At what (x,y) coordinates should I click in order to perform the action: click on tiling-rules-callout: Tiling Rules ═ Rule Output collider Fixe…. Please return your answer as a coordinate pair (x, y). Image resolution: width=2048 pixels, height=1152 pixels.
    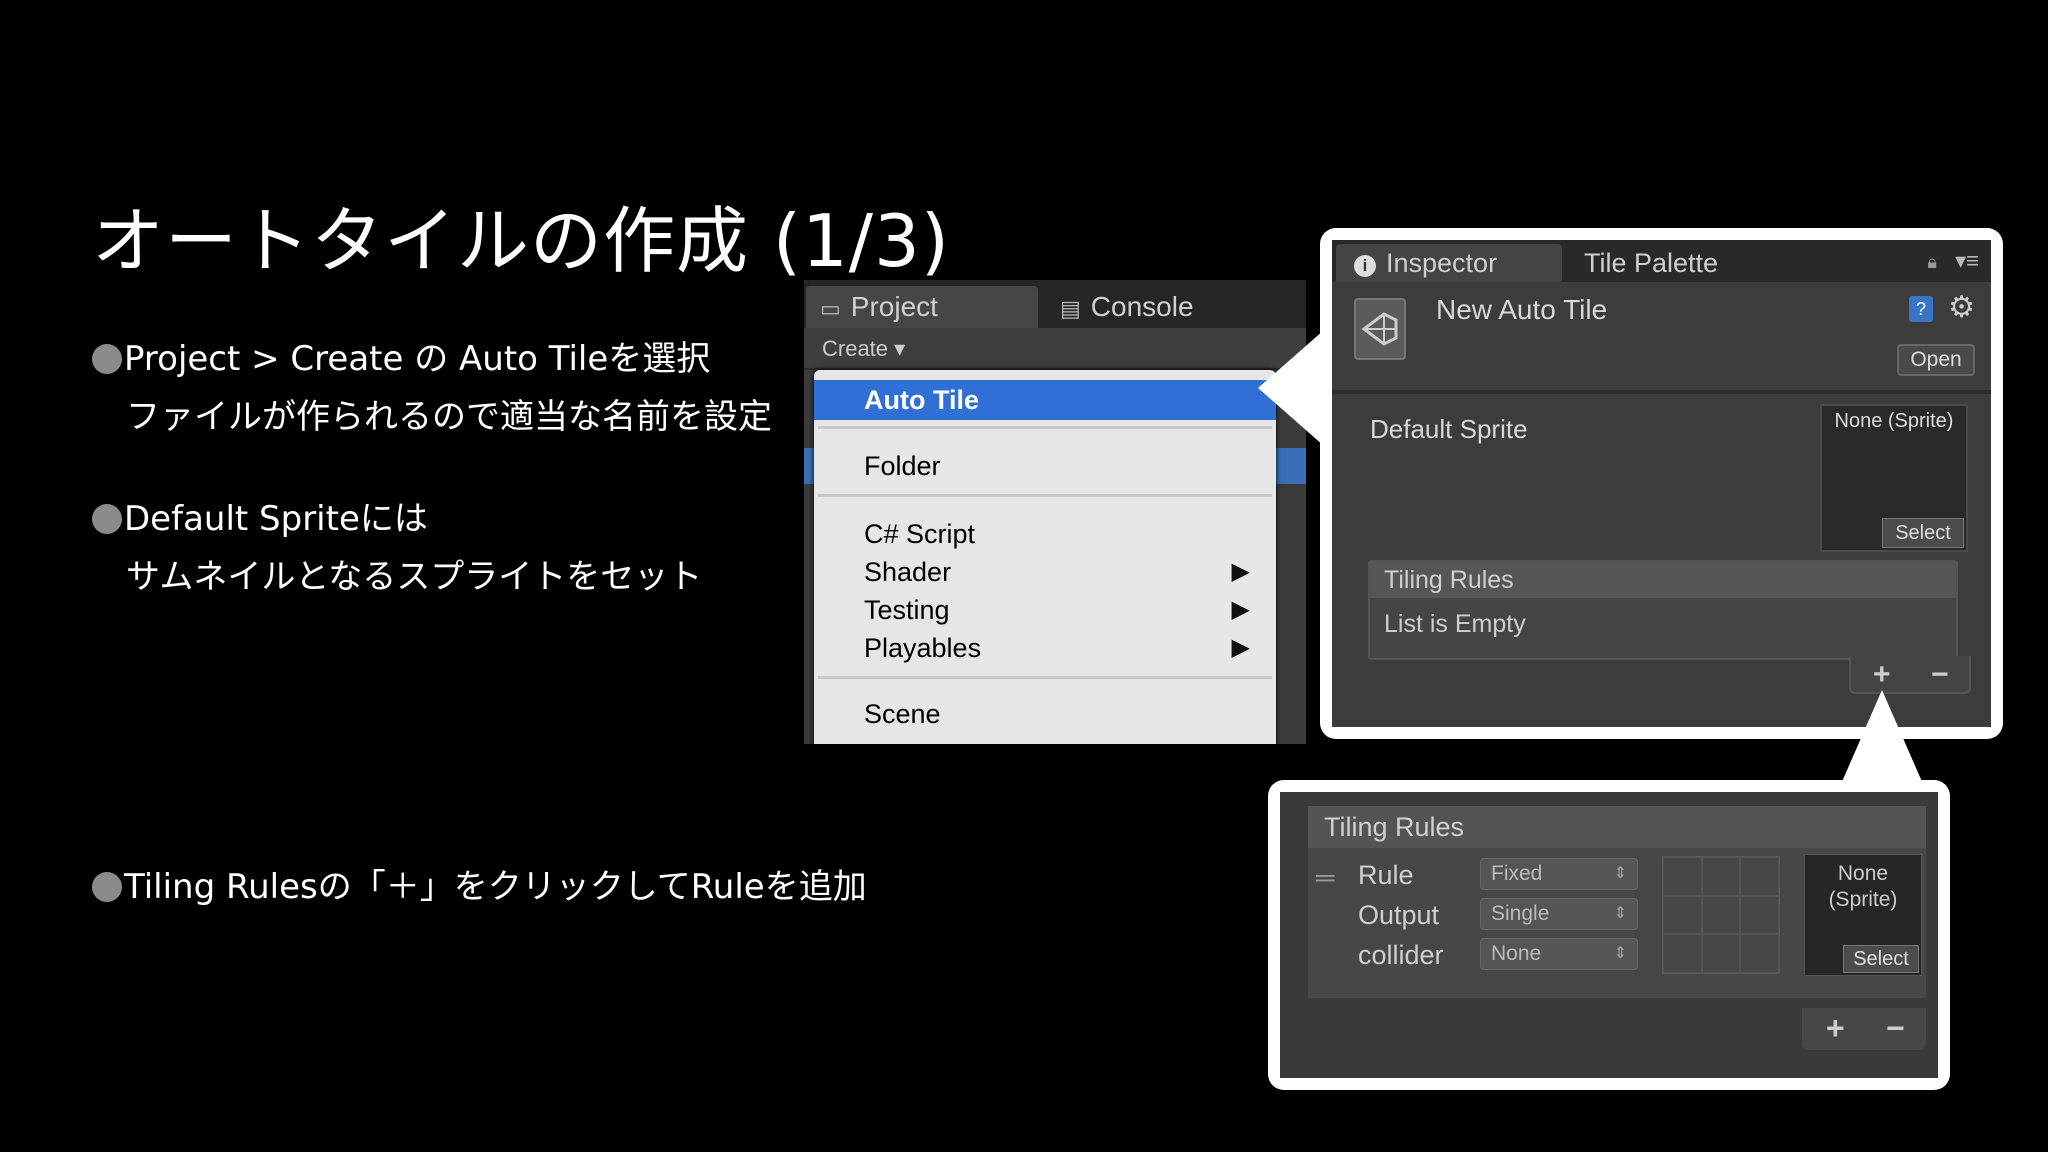
    Looking at the image, I should click on (1609, 935).